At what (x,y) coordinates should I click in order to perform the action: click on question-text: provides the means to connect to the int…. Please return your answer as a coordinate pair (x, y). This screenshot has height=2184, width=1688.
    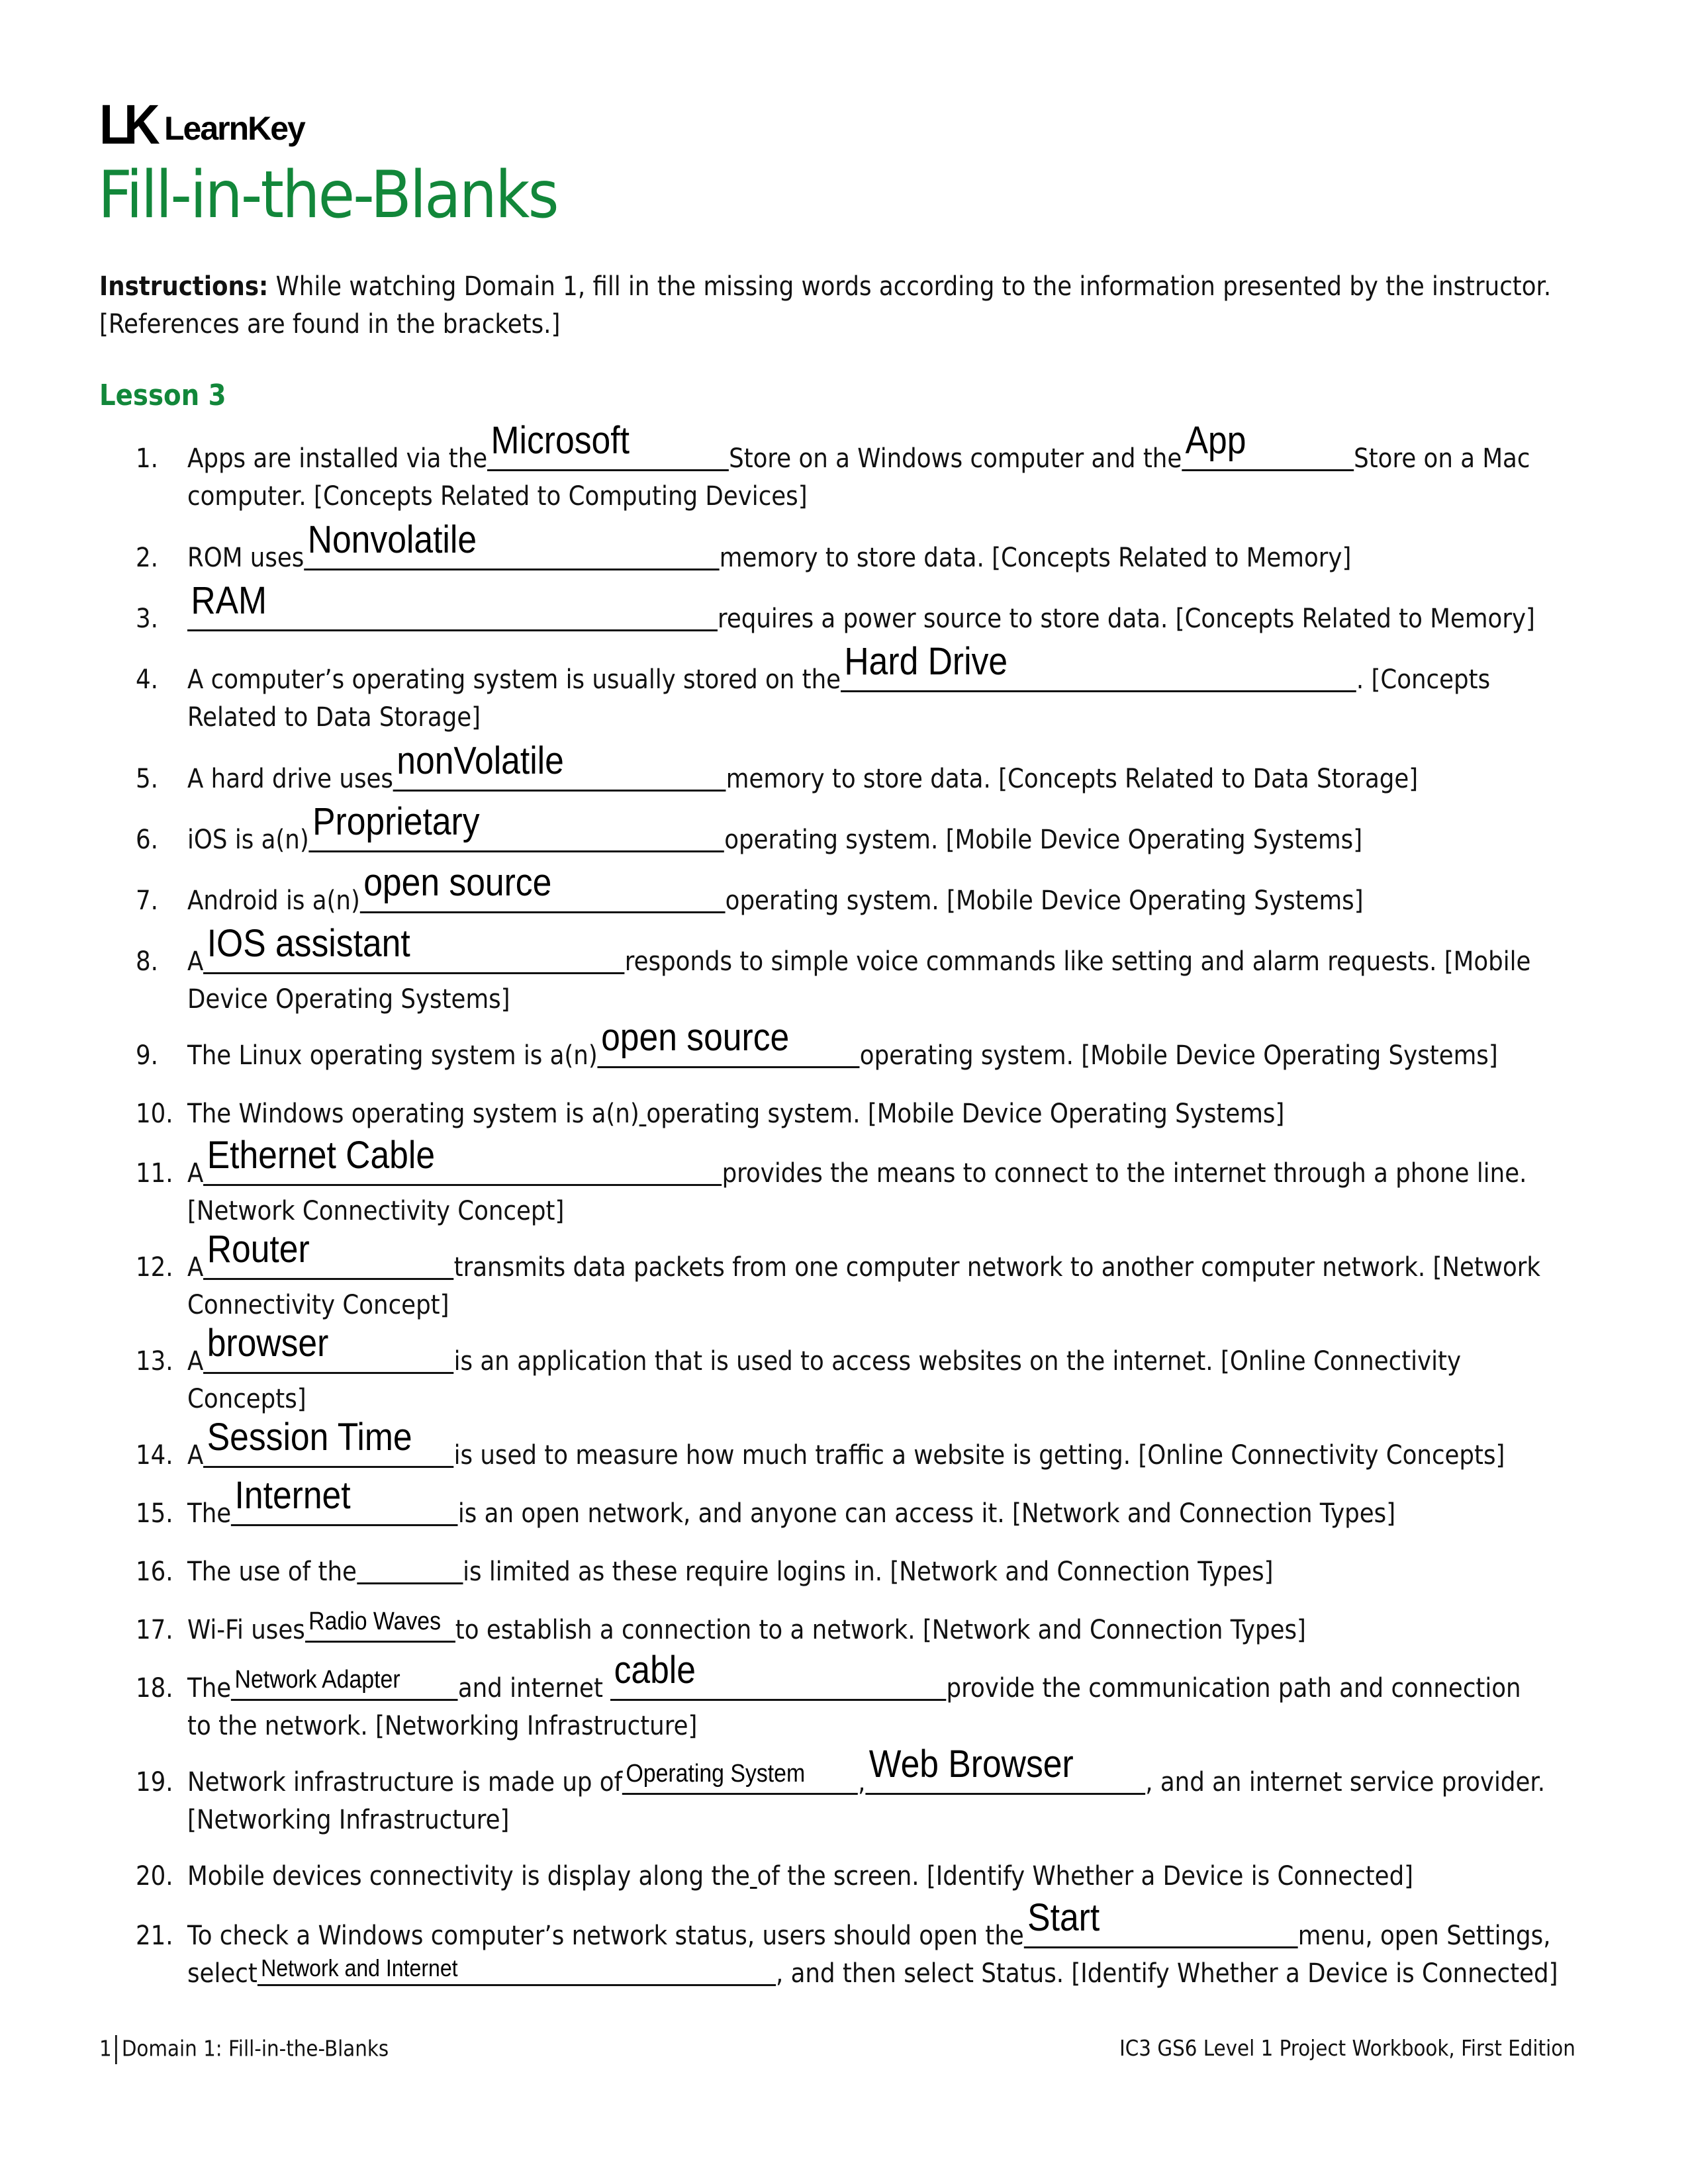
    Looking at the image, I should click on (1124, 1173).